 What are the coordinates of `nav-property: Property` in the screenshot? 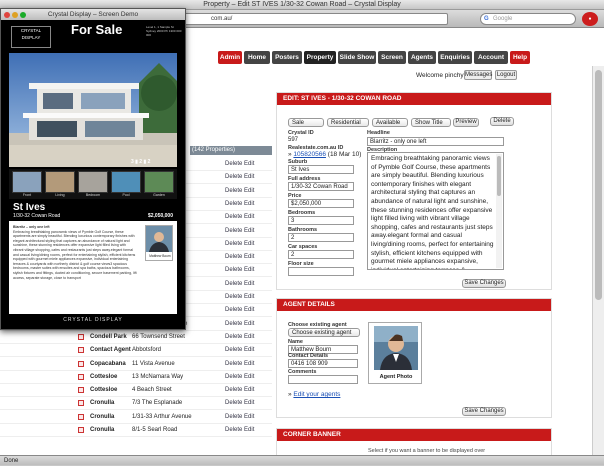 It's located at (320, 57).